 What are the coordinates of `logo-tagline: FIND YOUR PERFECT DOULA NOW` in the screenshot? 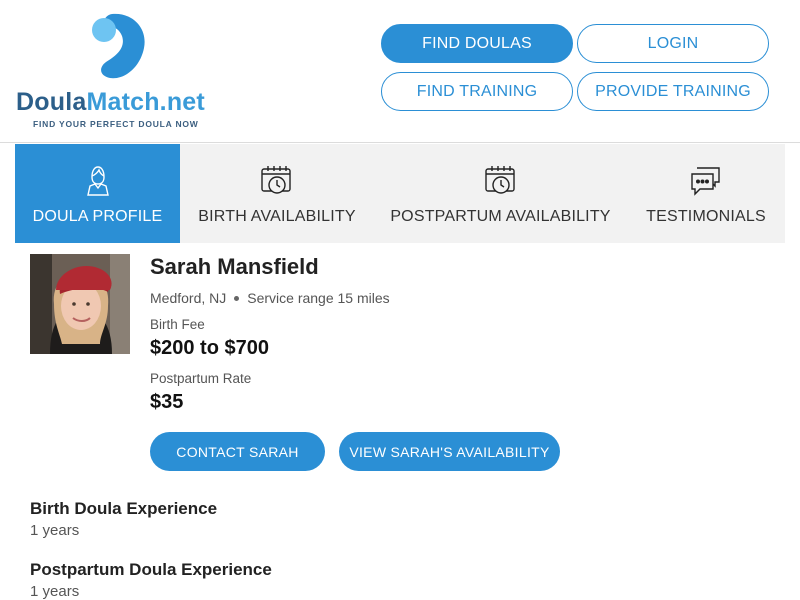 It's located at (116, 124).